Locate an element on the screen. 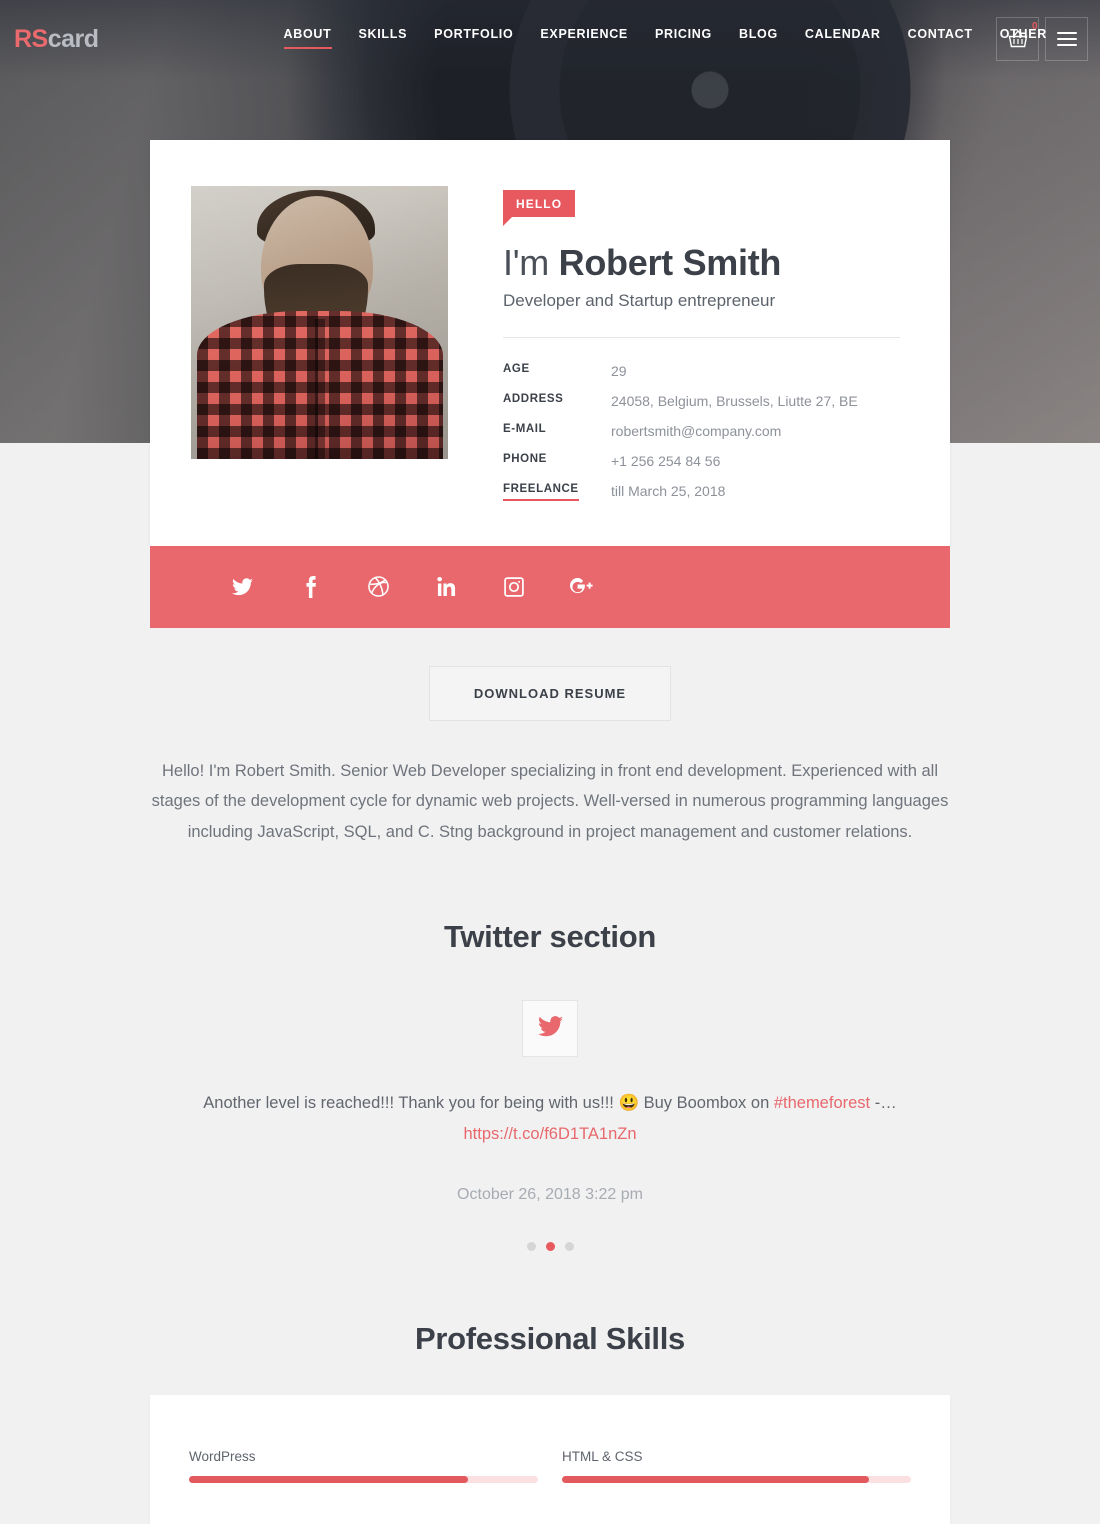  nav-item-pricing: PRICING is located at coordinates (683, 39).